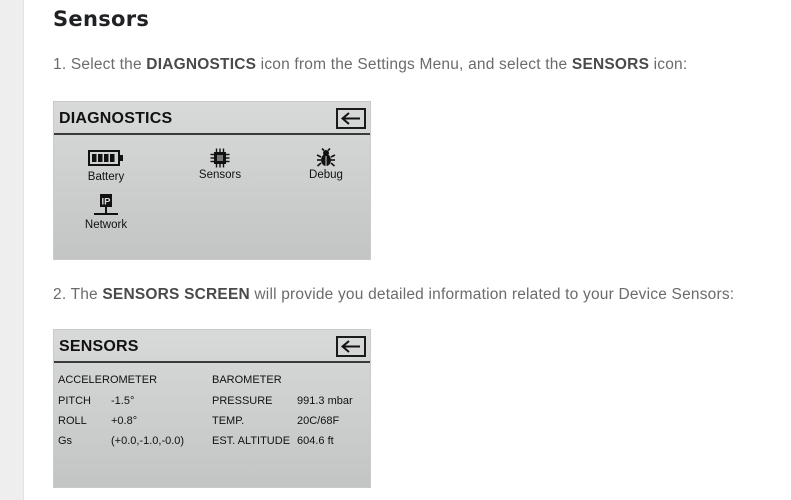 The image size is (791, 500). I want to click on network-ip-icon: IP, so click(106, 206).